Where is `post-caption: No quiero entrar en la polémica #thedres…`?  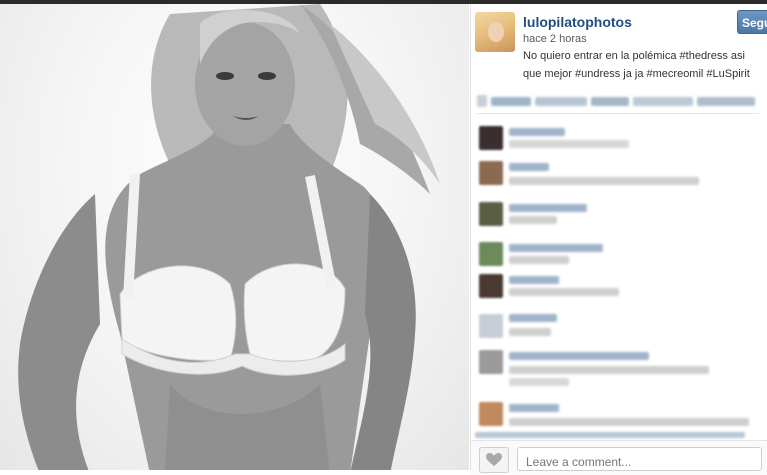
post-caption: No quiero entrar en la polémica #thedres… is located at coordinates (636, 65).